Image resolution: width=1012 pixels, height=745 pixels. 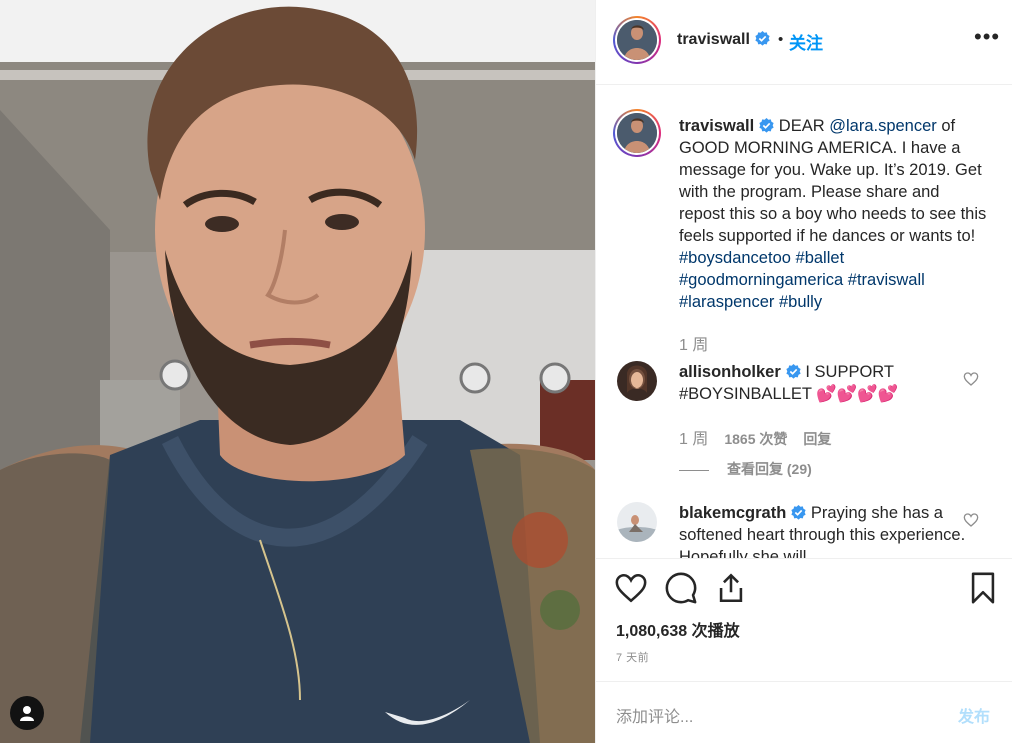 I want to click on user-tag-icon, so click(x=27, y=713).